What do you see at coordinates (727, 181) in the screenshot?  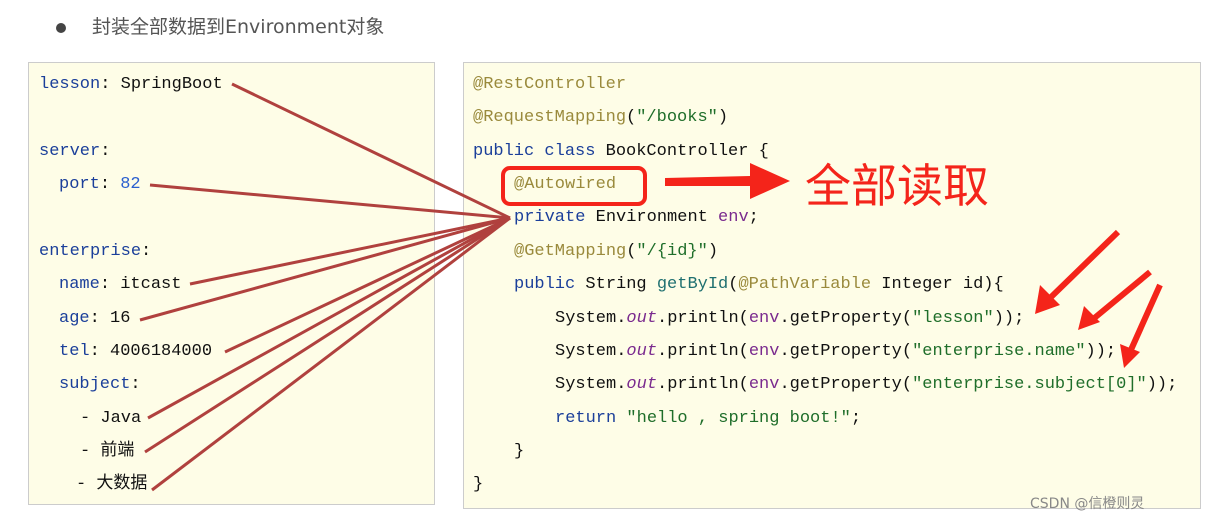 I see `red-arrow-icon` at bounding box center [727, 181].